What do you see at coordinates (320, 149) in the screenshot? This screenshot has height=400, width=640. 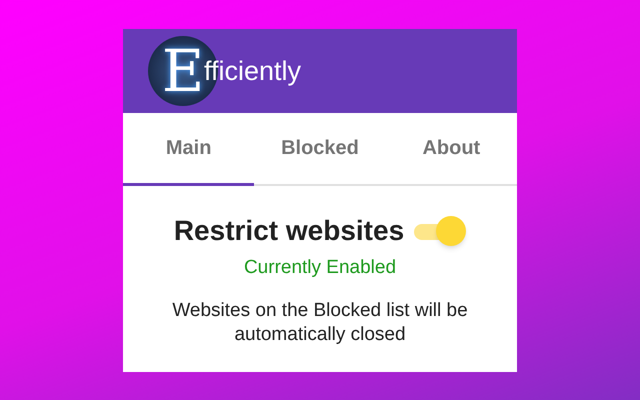 I see `tab: Blocked` at bounding box center [320, 149].